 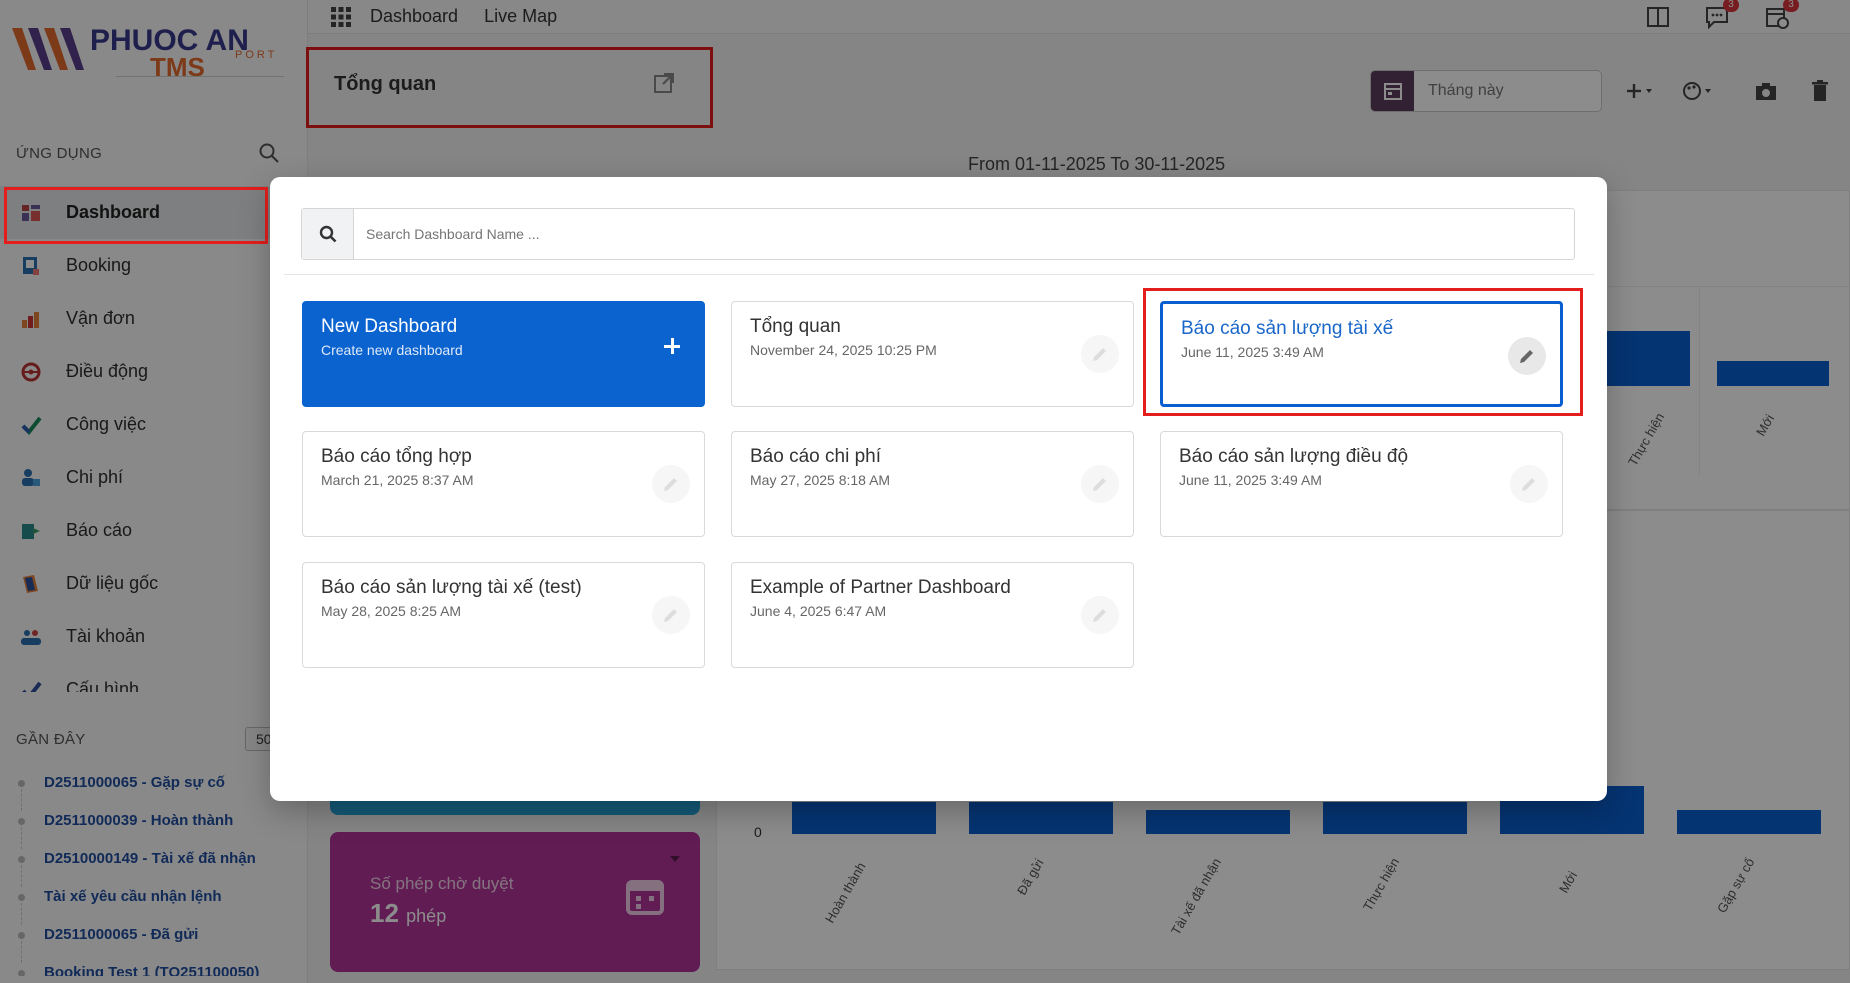 I want to click on card-date: June 11, 2025 3:49 AM, so click(x=1250, y=480).